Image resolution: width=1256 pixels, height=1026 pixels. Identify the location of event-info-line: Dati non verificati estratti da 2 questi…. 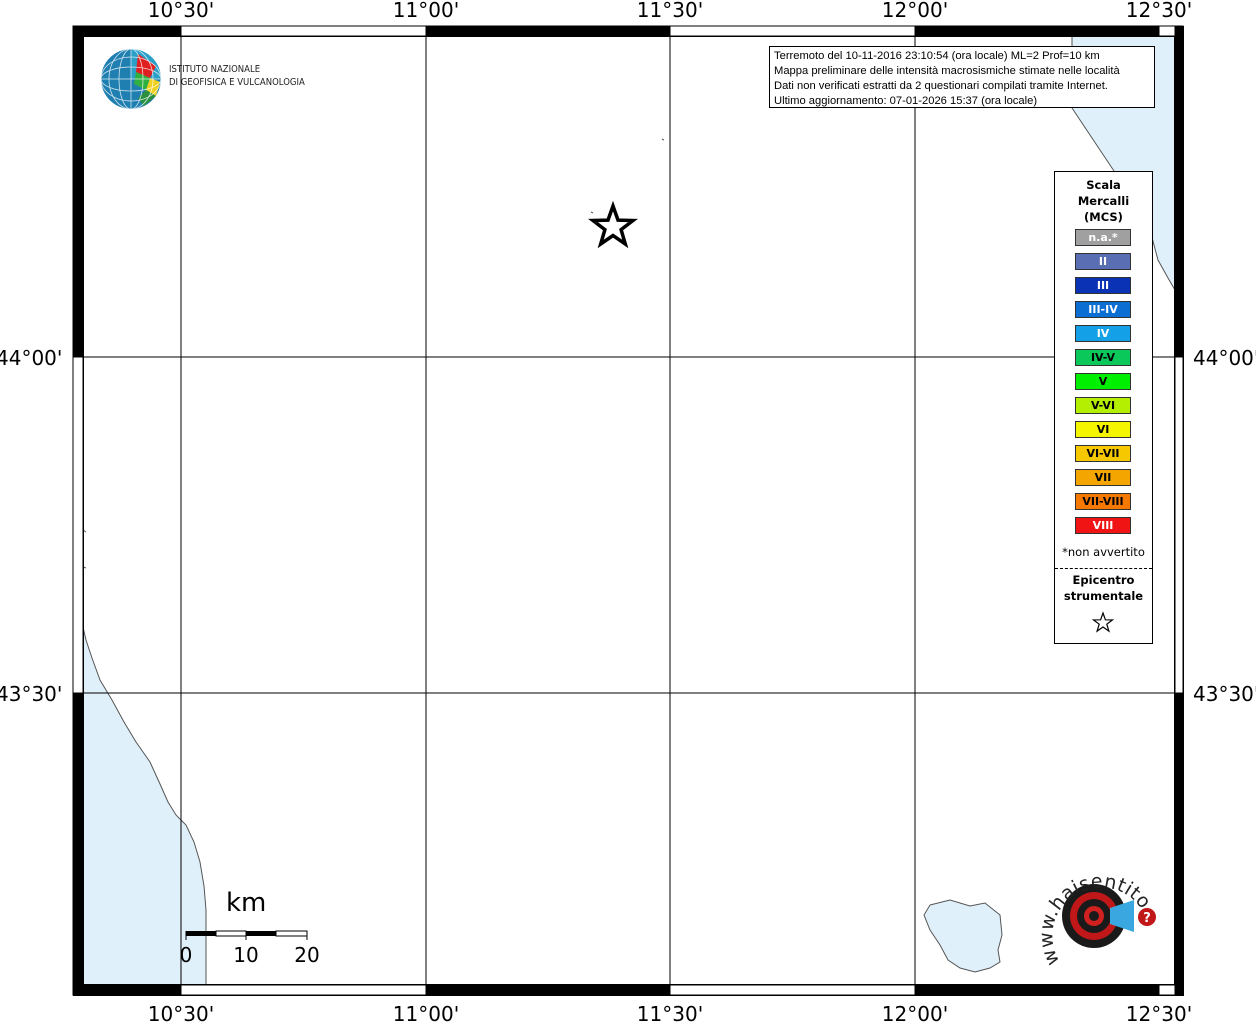
(941, 86).